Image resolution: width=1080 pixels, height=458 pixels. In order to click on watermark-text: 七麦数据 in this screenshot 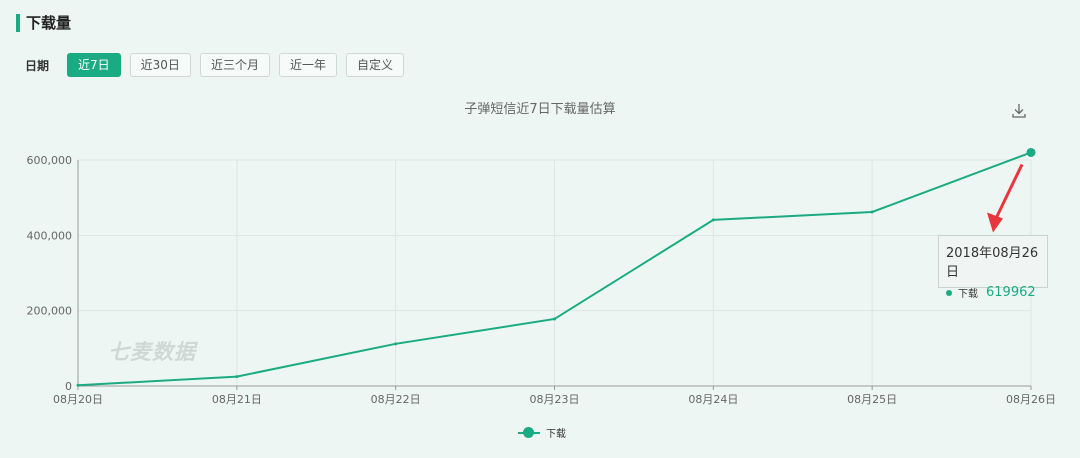, I will do `click(152, 352)`.